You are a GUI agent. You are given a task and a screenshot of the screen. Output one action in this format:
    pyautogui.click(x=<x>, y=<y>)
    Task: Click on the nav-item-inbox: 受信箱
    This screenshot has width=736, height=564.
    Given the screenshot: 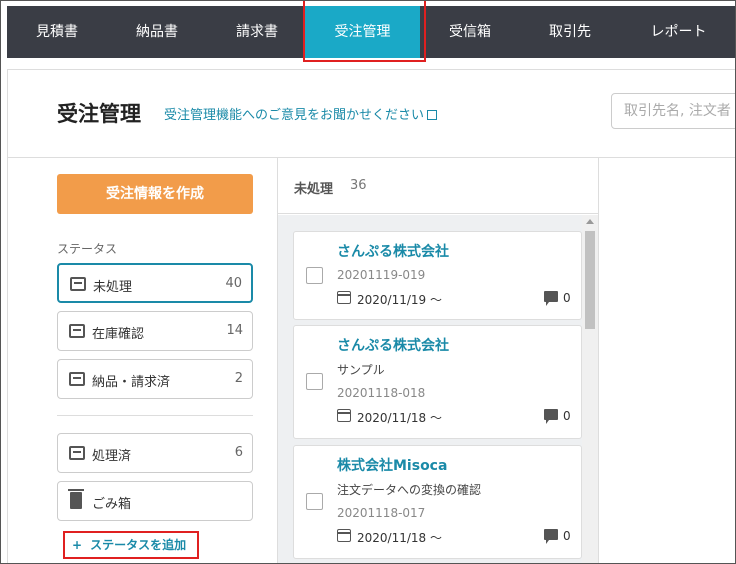 What is the action you would take?
    pyautogui.click(x=470, y=32)
    